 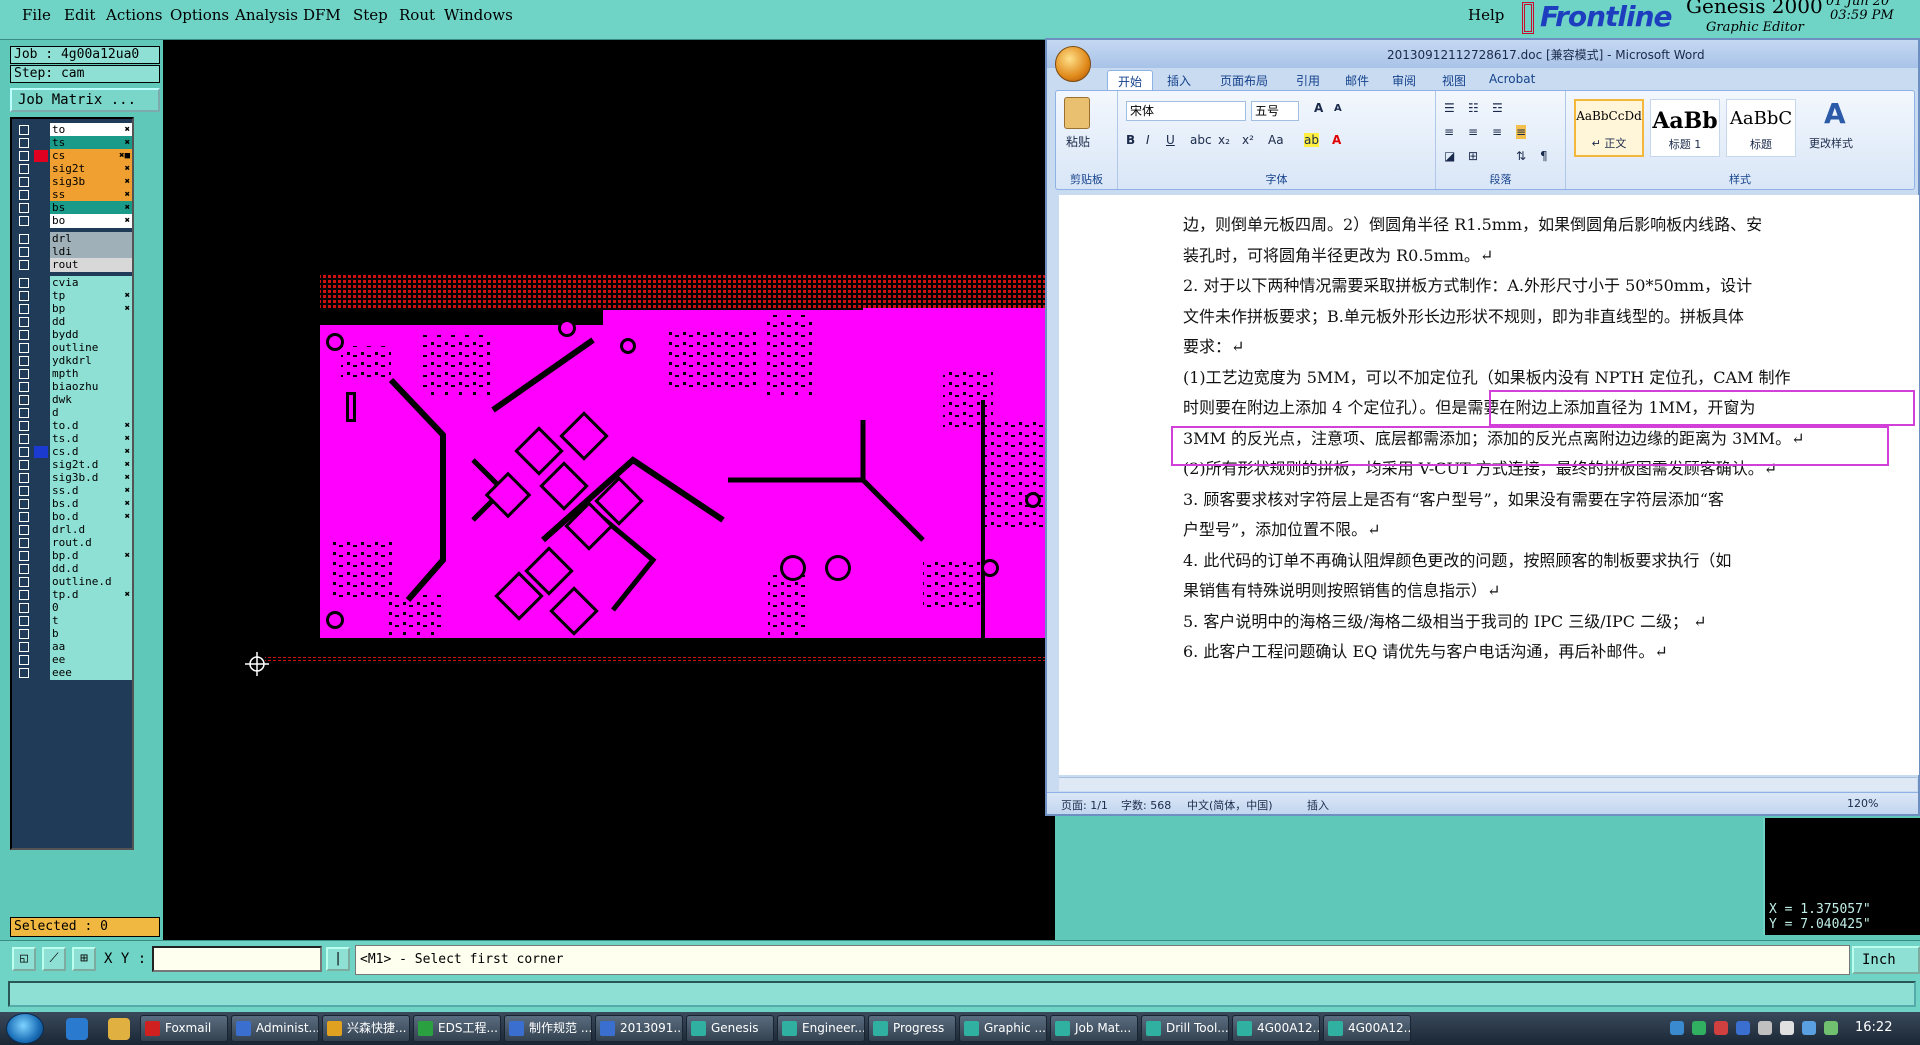 What do you see at coordinates (72, 252) in the screenshot?
I see `layer-row: ldi` at bounding box center [72, 252].